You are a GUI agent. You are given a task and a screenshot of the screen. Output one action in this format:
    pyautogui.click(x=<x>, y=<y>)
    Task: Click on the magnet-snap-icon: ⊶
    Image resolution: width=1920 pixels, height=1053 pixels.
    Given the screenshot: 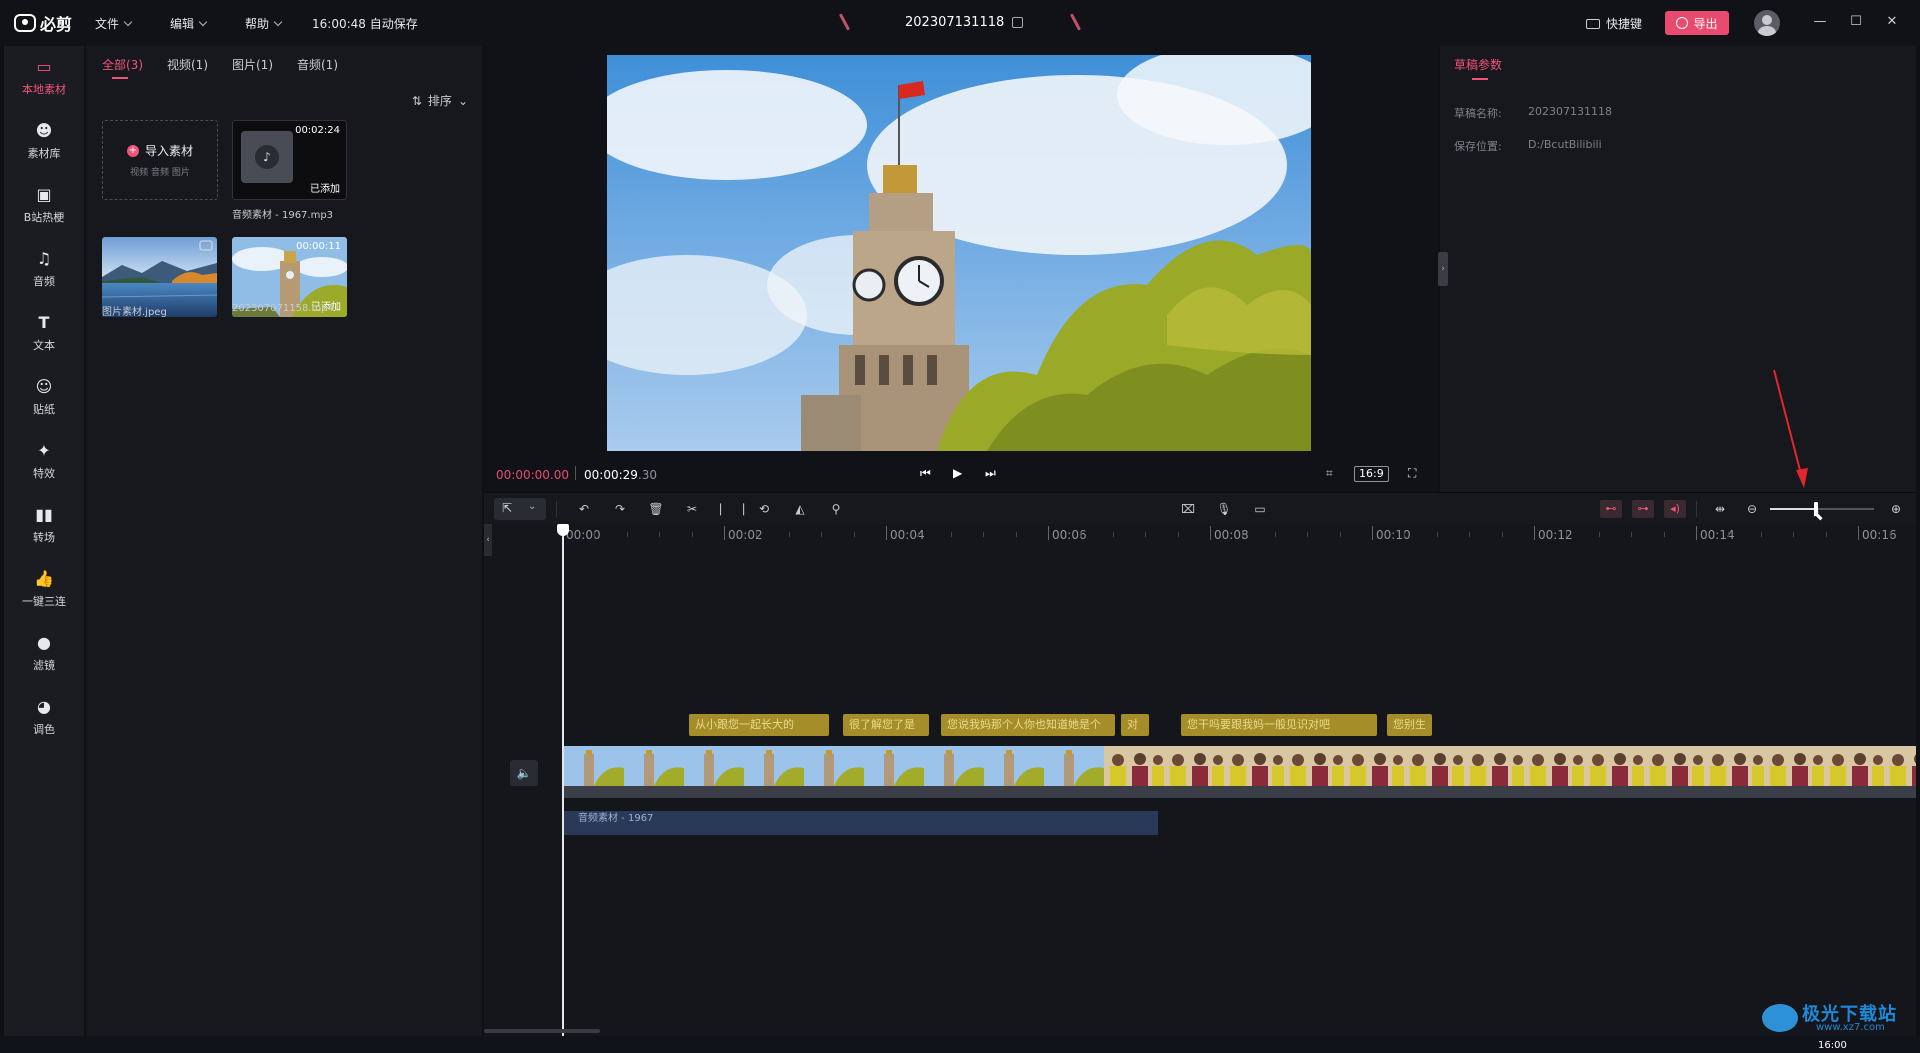 What is the action you would take?
    pyautogui.click(x=1643, y=509)
    